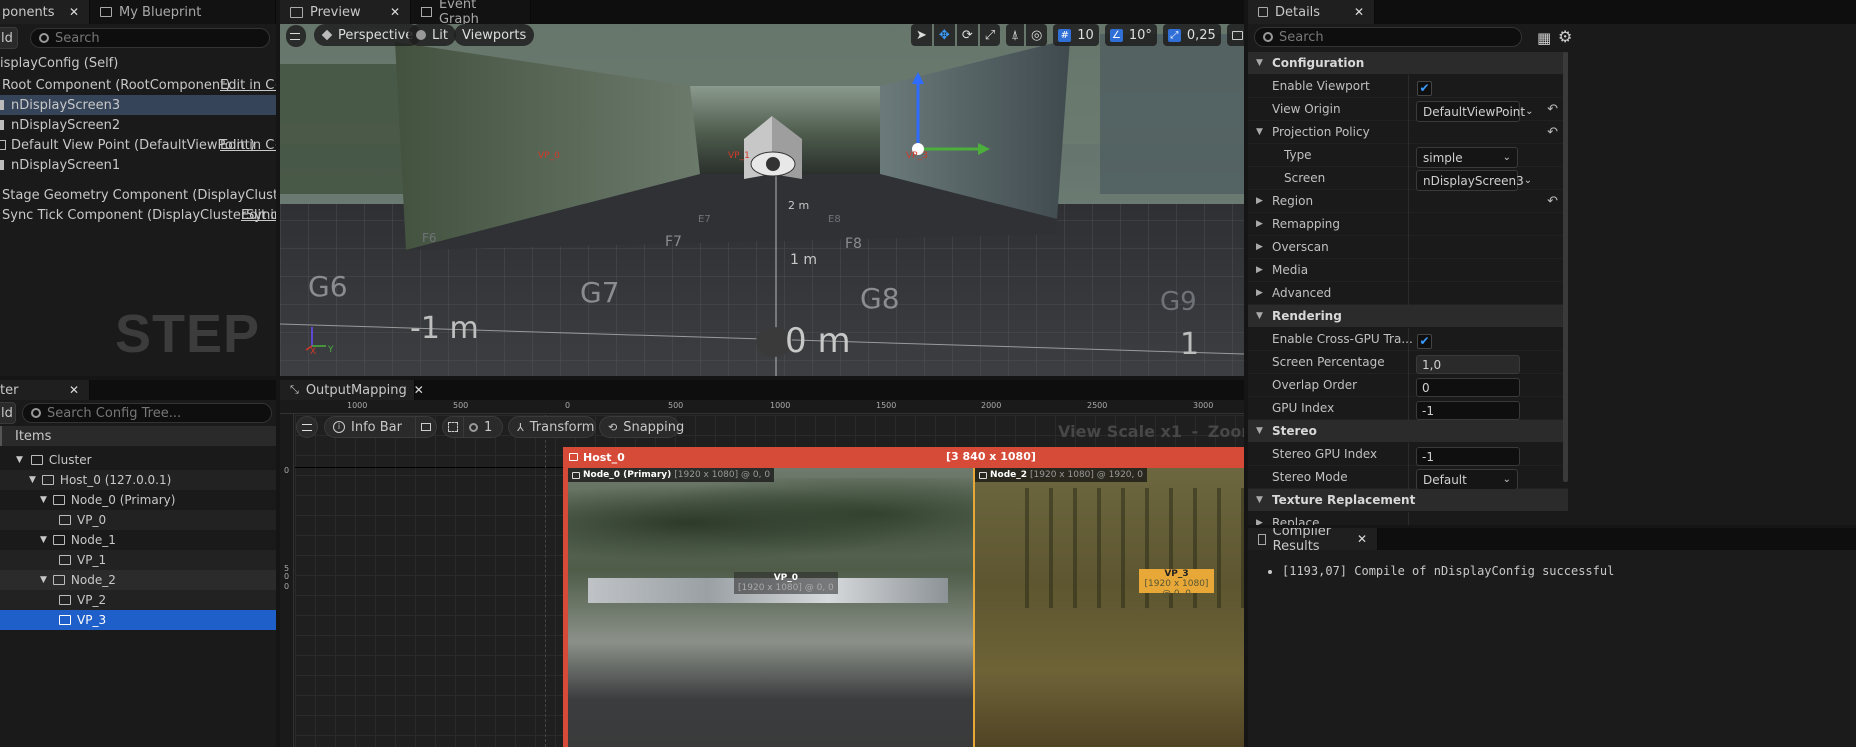 This screenshot has width=1856, height=747. Describe the element at coordinates (138, 580) in the screenshot. I see `tree-item-node2: ▼ Node_2` at that location.